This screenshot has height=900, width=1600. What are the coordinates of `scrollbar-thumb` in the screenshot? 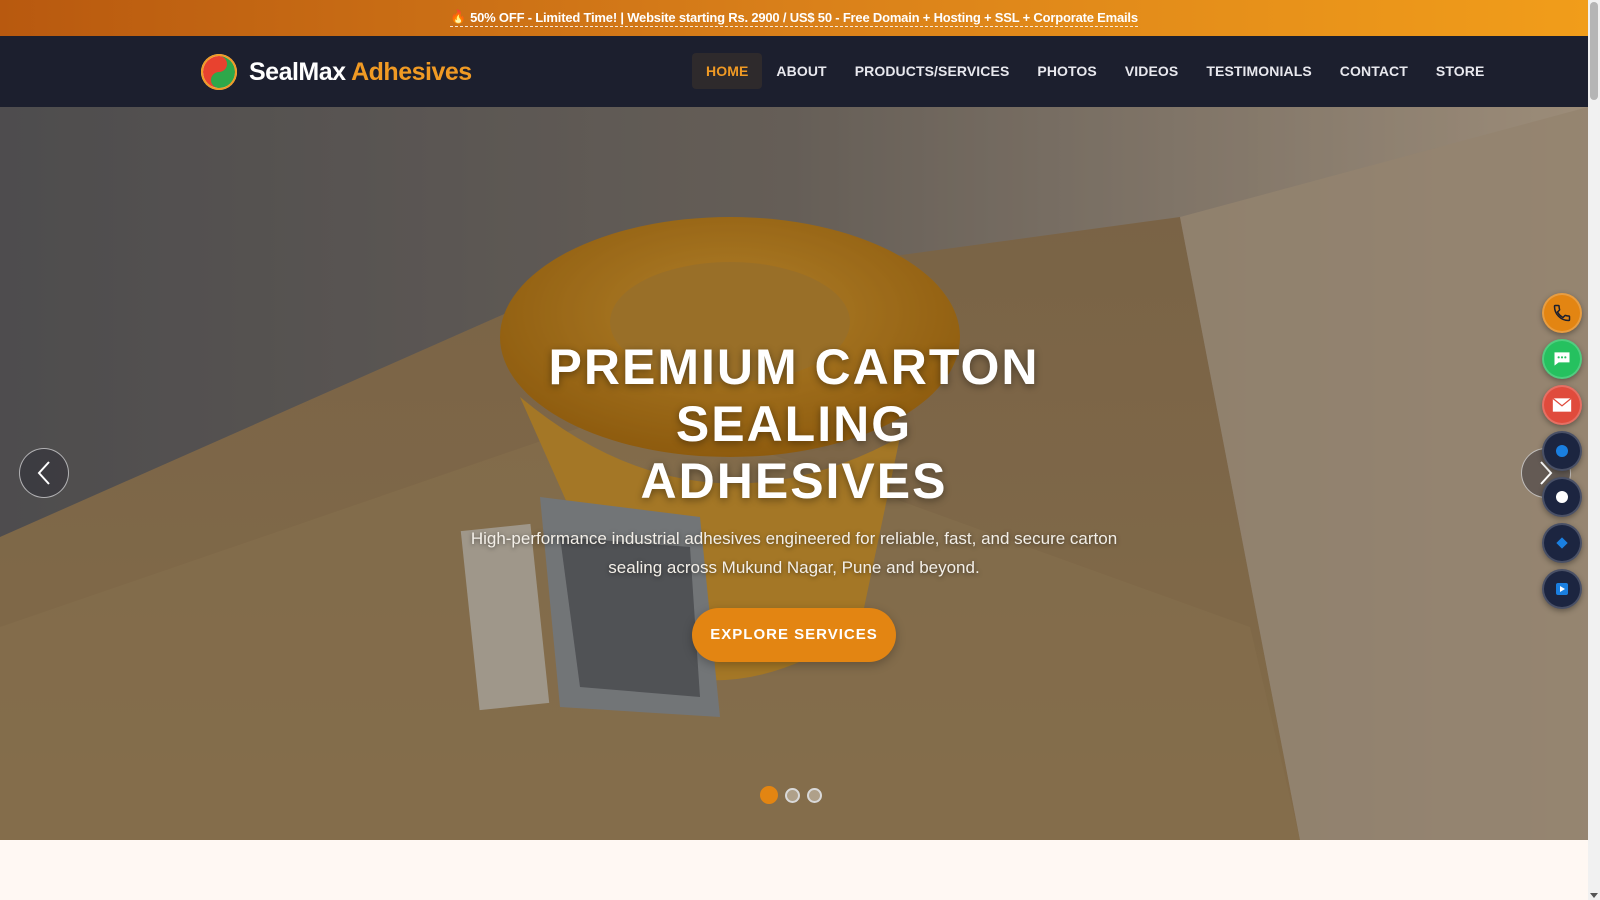 It's located at (1594, 51).